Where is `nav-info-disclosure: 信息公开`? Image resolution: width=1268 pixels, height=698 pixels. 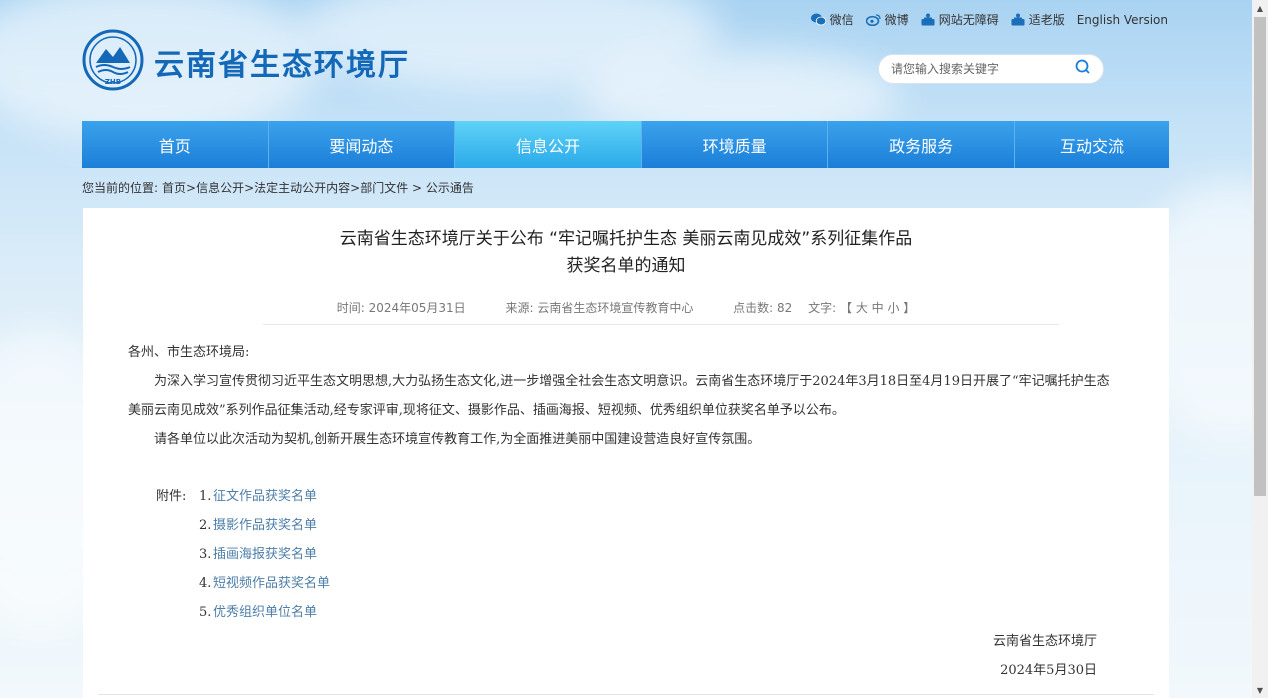 nav-info-disclosure: 信息公开 is located at coordinates (548, 144).